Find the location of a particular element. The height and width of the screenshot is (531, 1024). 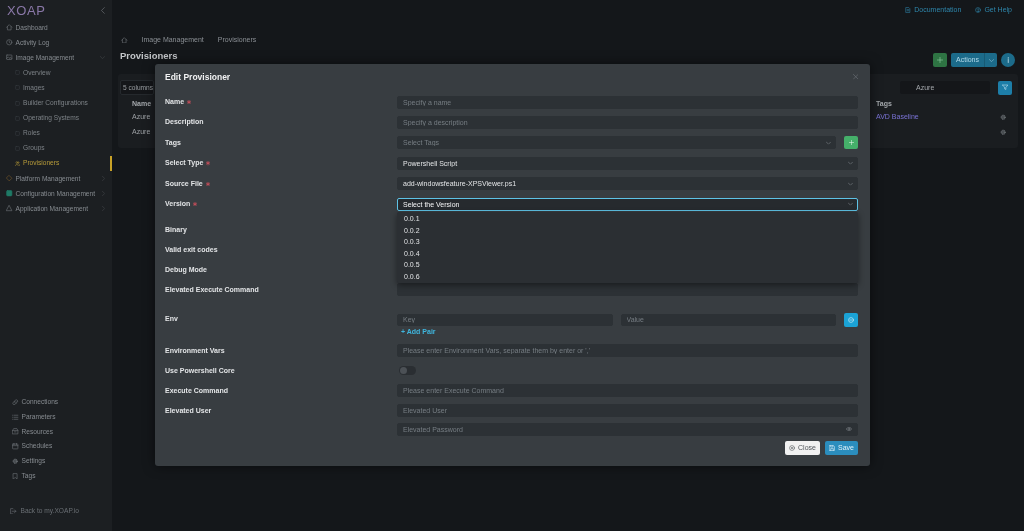

filter-button is located at coordinates (1005, 87).